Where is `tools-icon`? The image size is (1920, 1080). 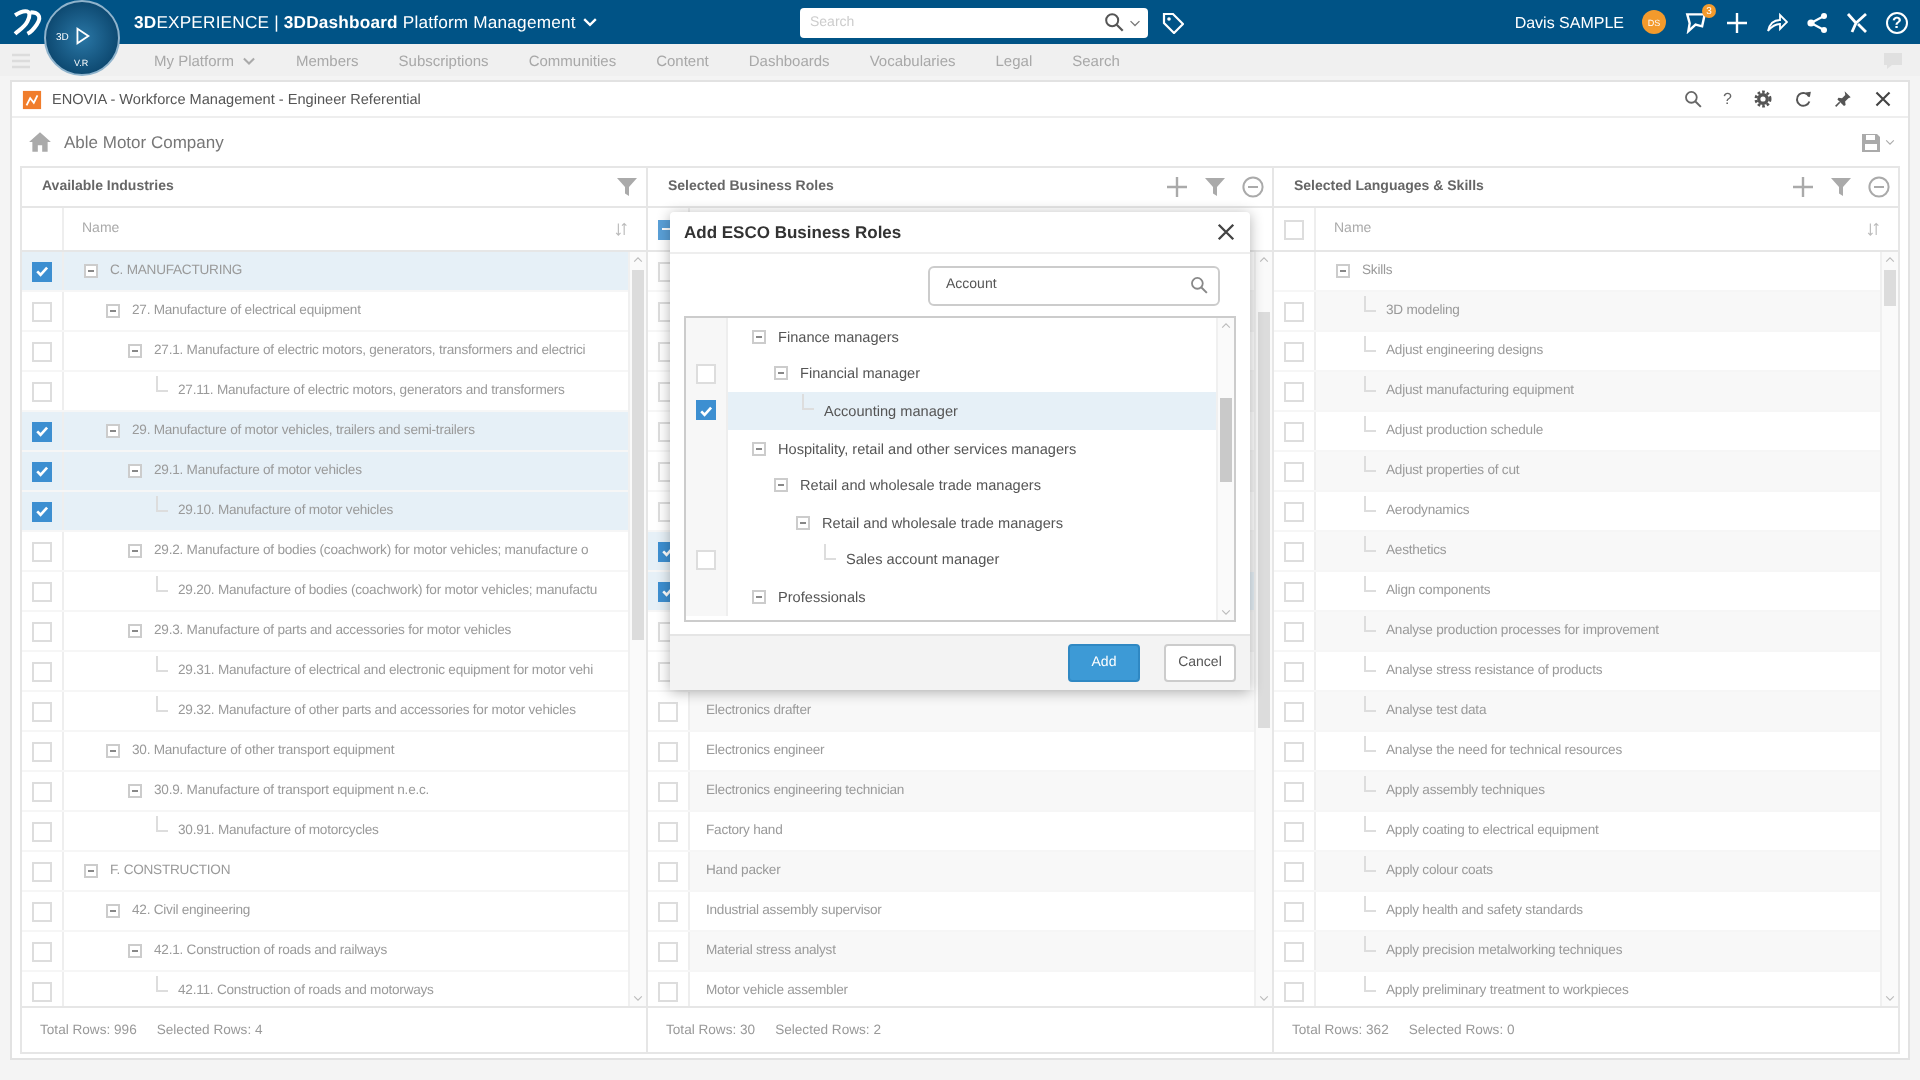
tools-icon is located at coordinates (1857, 22).